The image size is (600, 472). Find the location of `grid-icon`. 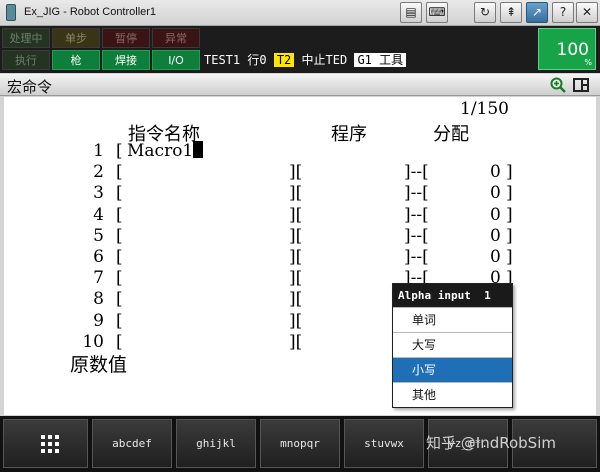

grid-icon is located at coordinates (50, 444).